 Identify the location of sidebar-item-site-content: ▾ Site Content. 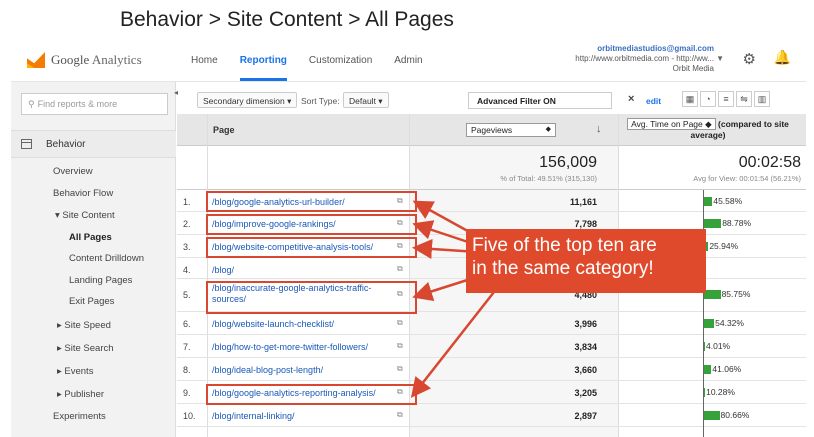
(85, 215).